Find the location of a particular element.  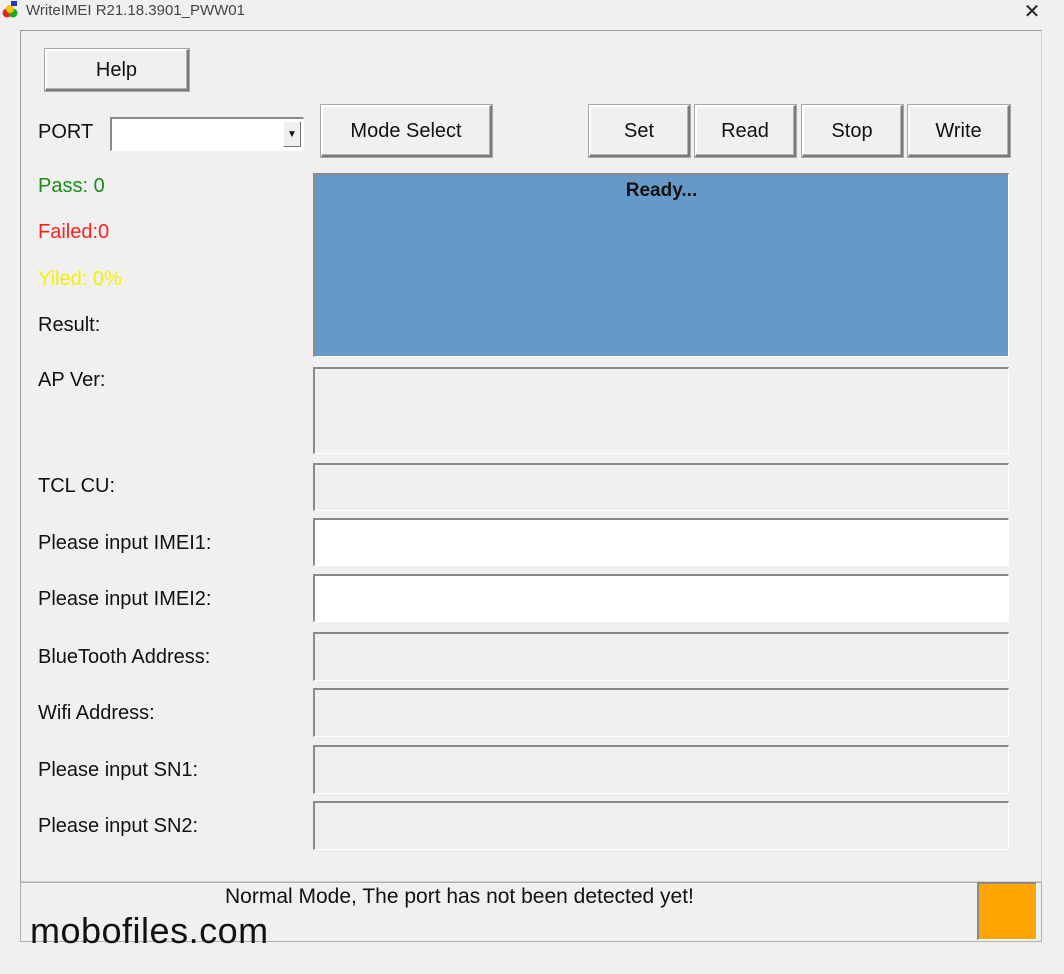

pass-count: Pass: 0 is located at coordinates (71, 186).